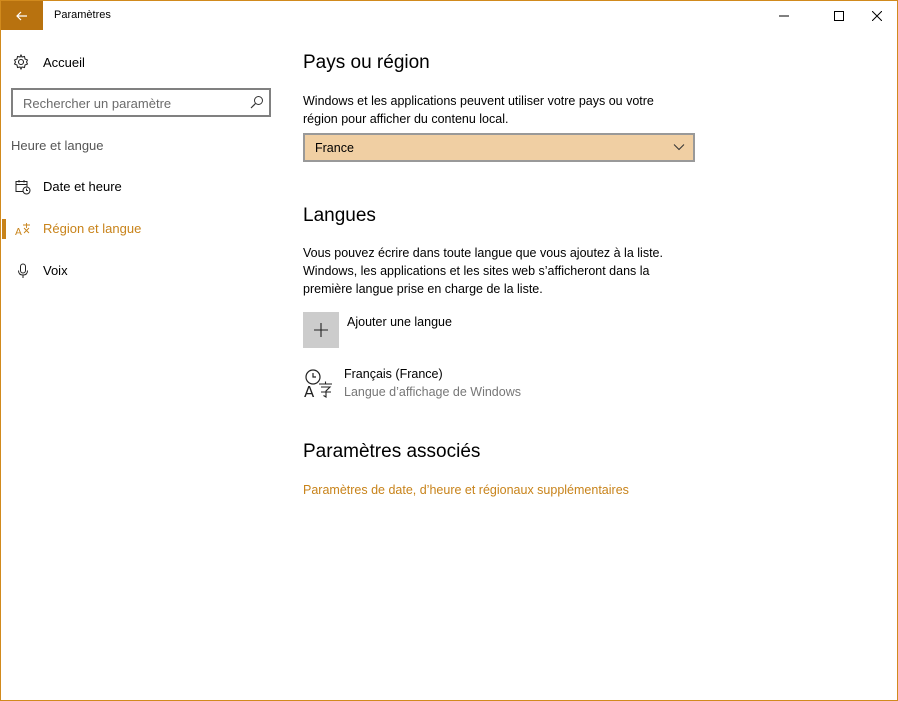 The width and height of the screenshot is (898, 701). I want to click on close-button, so click(876, 15).